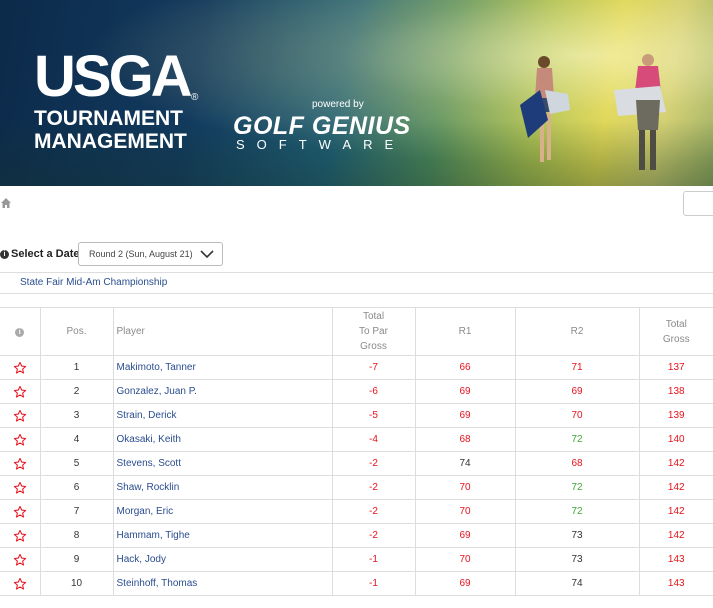 This screenshot has width=713, height=608. I want to click on player-name-cell: Makimoto, Tanner, so click(222, 367).